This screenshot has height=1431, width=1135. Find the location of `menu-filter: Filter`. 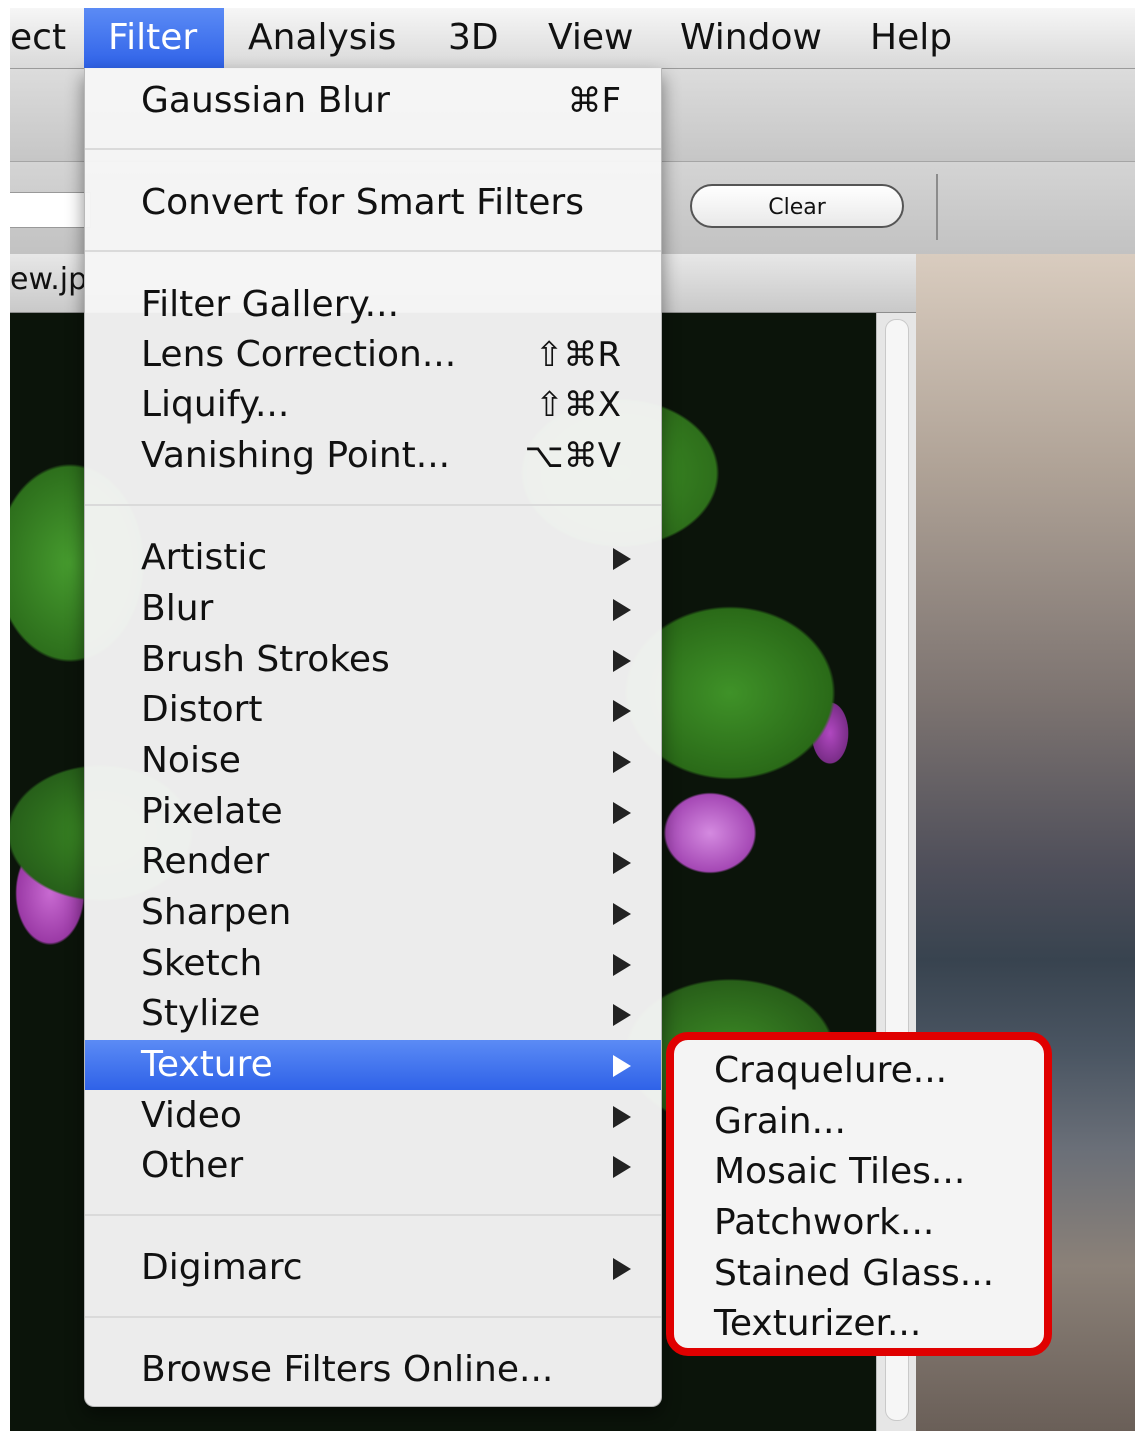

menu-filter: Filter is located at coordinates (154, 38).